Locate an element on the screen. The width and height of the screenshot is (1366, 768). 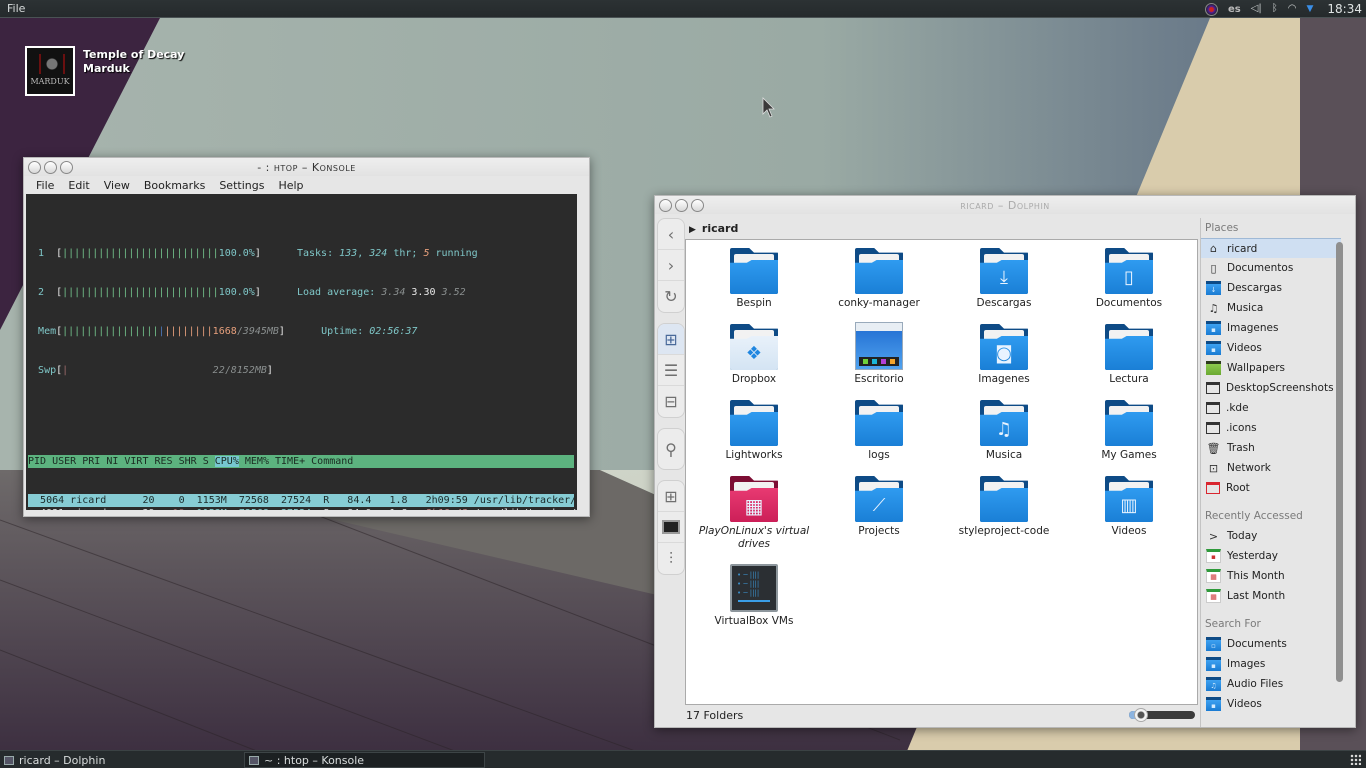
places-item-label: This Month is located at coordinates (1256, 576).